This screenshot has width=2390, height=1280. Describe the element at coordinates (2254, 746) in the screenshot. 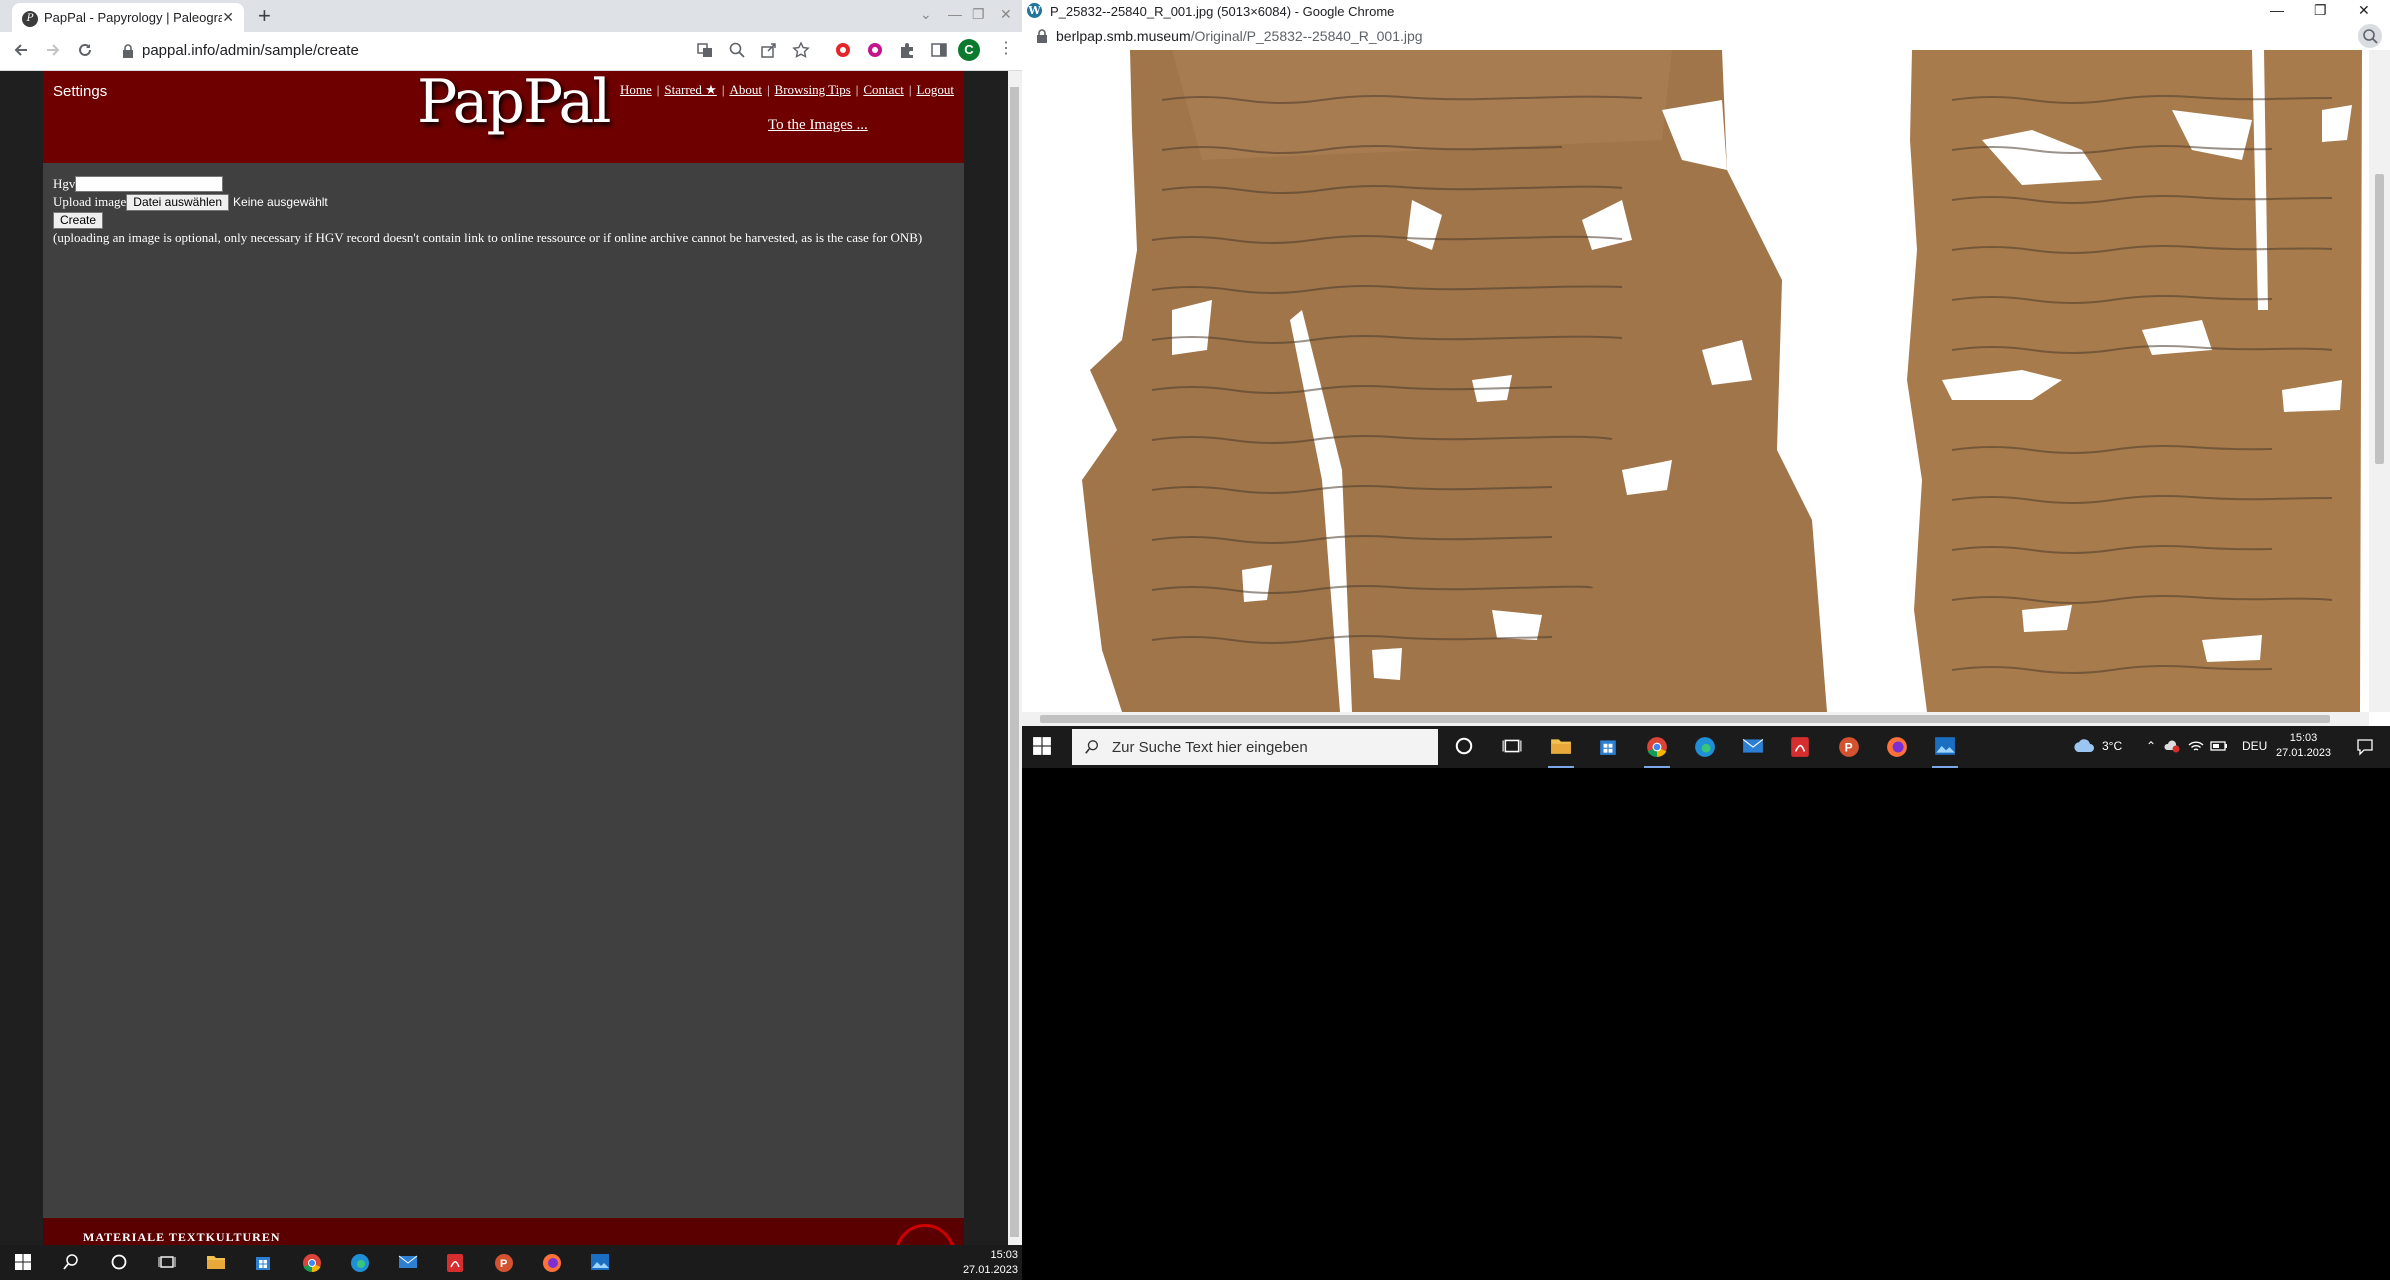

I see `language-indicator: DEU` at that location.